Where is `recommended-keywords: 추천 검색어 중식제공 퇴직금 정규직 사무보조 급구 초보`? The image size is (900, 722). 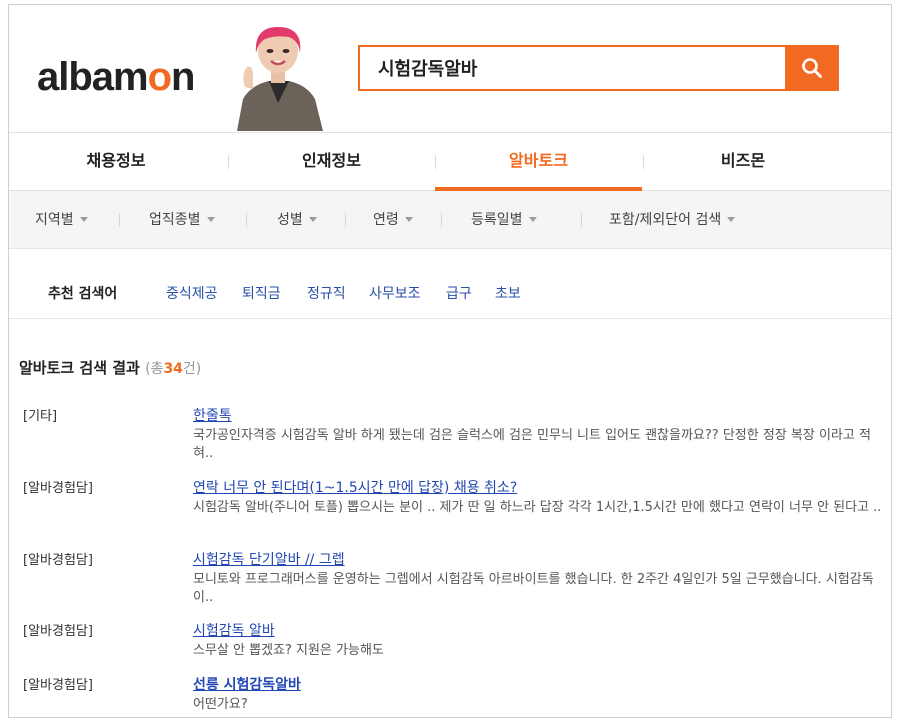 recommended-keywords: 추천 검색어 중식제공 퇴직금 정규직 사무보조 급구 초보 is located at coordinates (450, 284).